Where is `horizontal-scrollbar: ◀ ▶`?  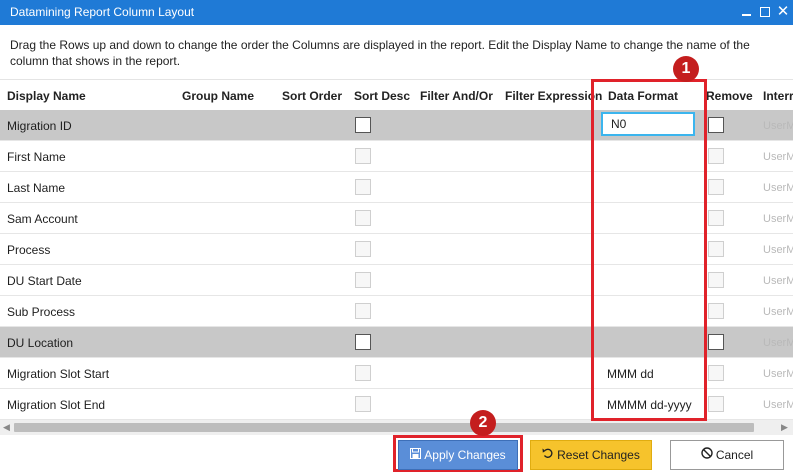
horizontal-scrollbar: ◀ ▶ is located at coordinates (396, 427).